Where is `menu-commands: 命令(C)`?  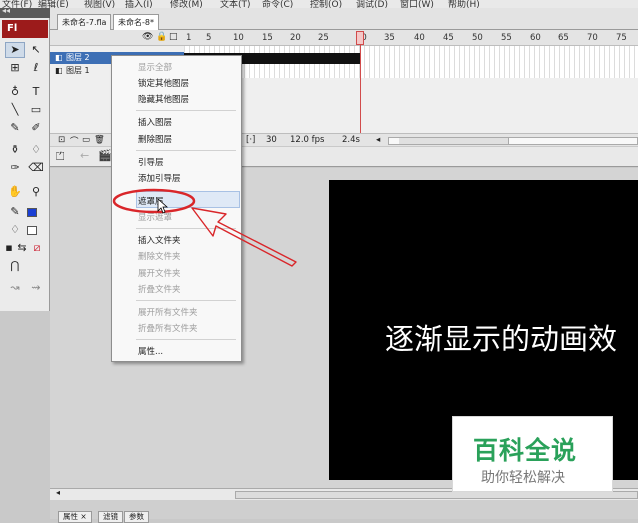
menu-commands: 命令(C) is located at coordinates (277, 4).